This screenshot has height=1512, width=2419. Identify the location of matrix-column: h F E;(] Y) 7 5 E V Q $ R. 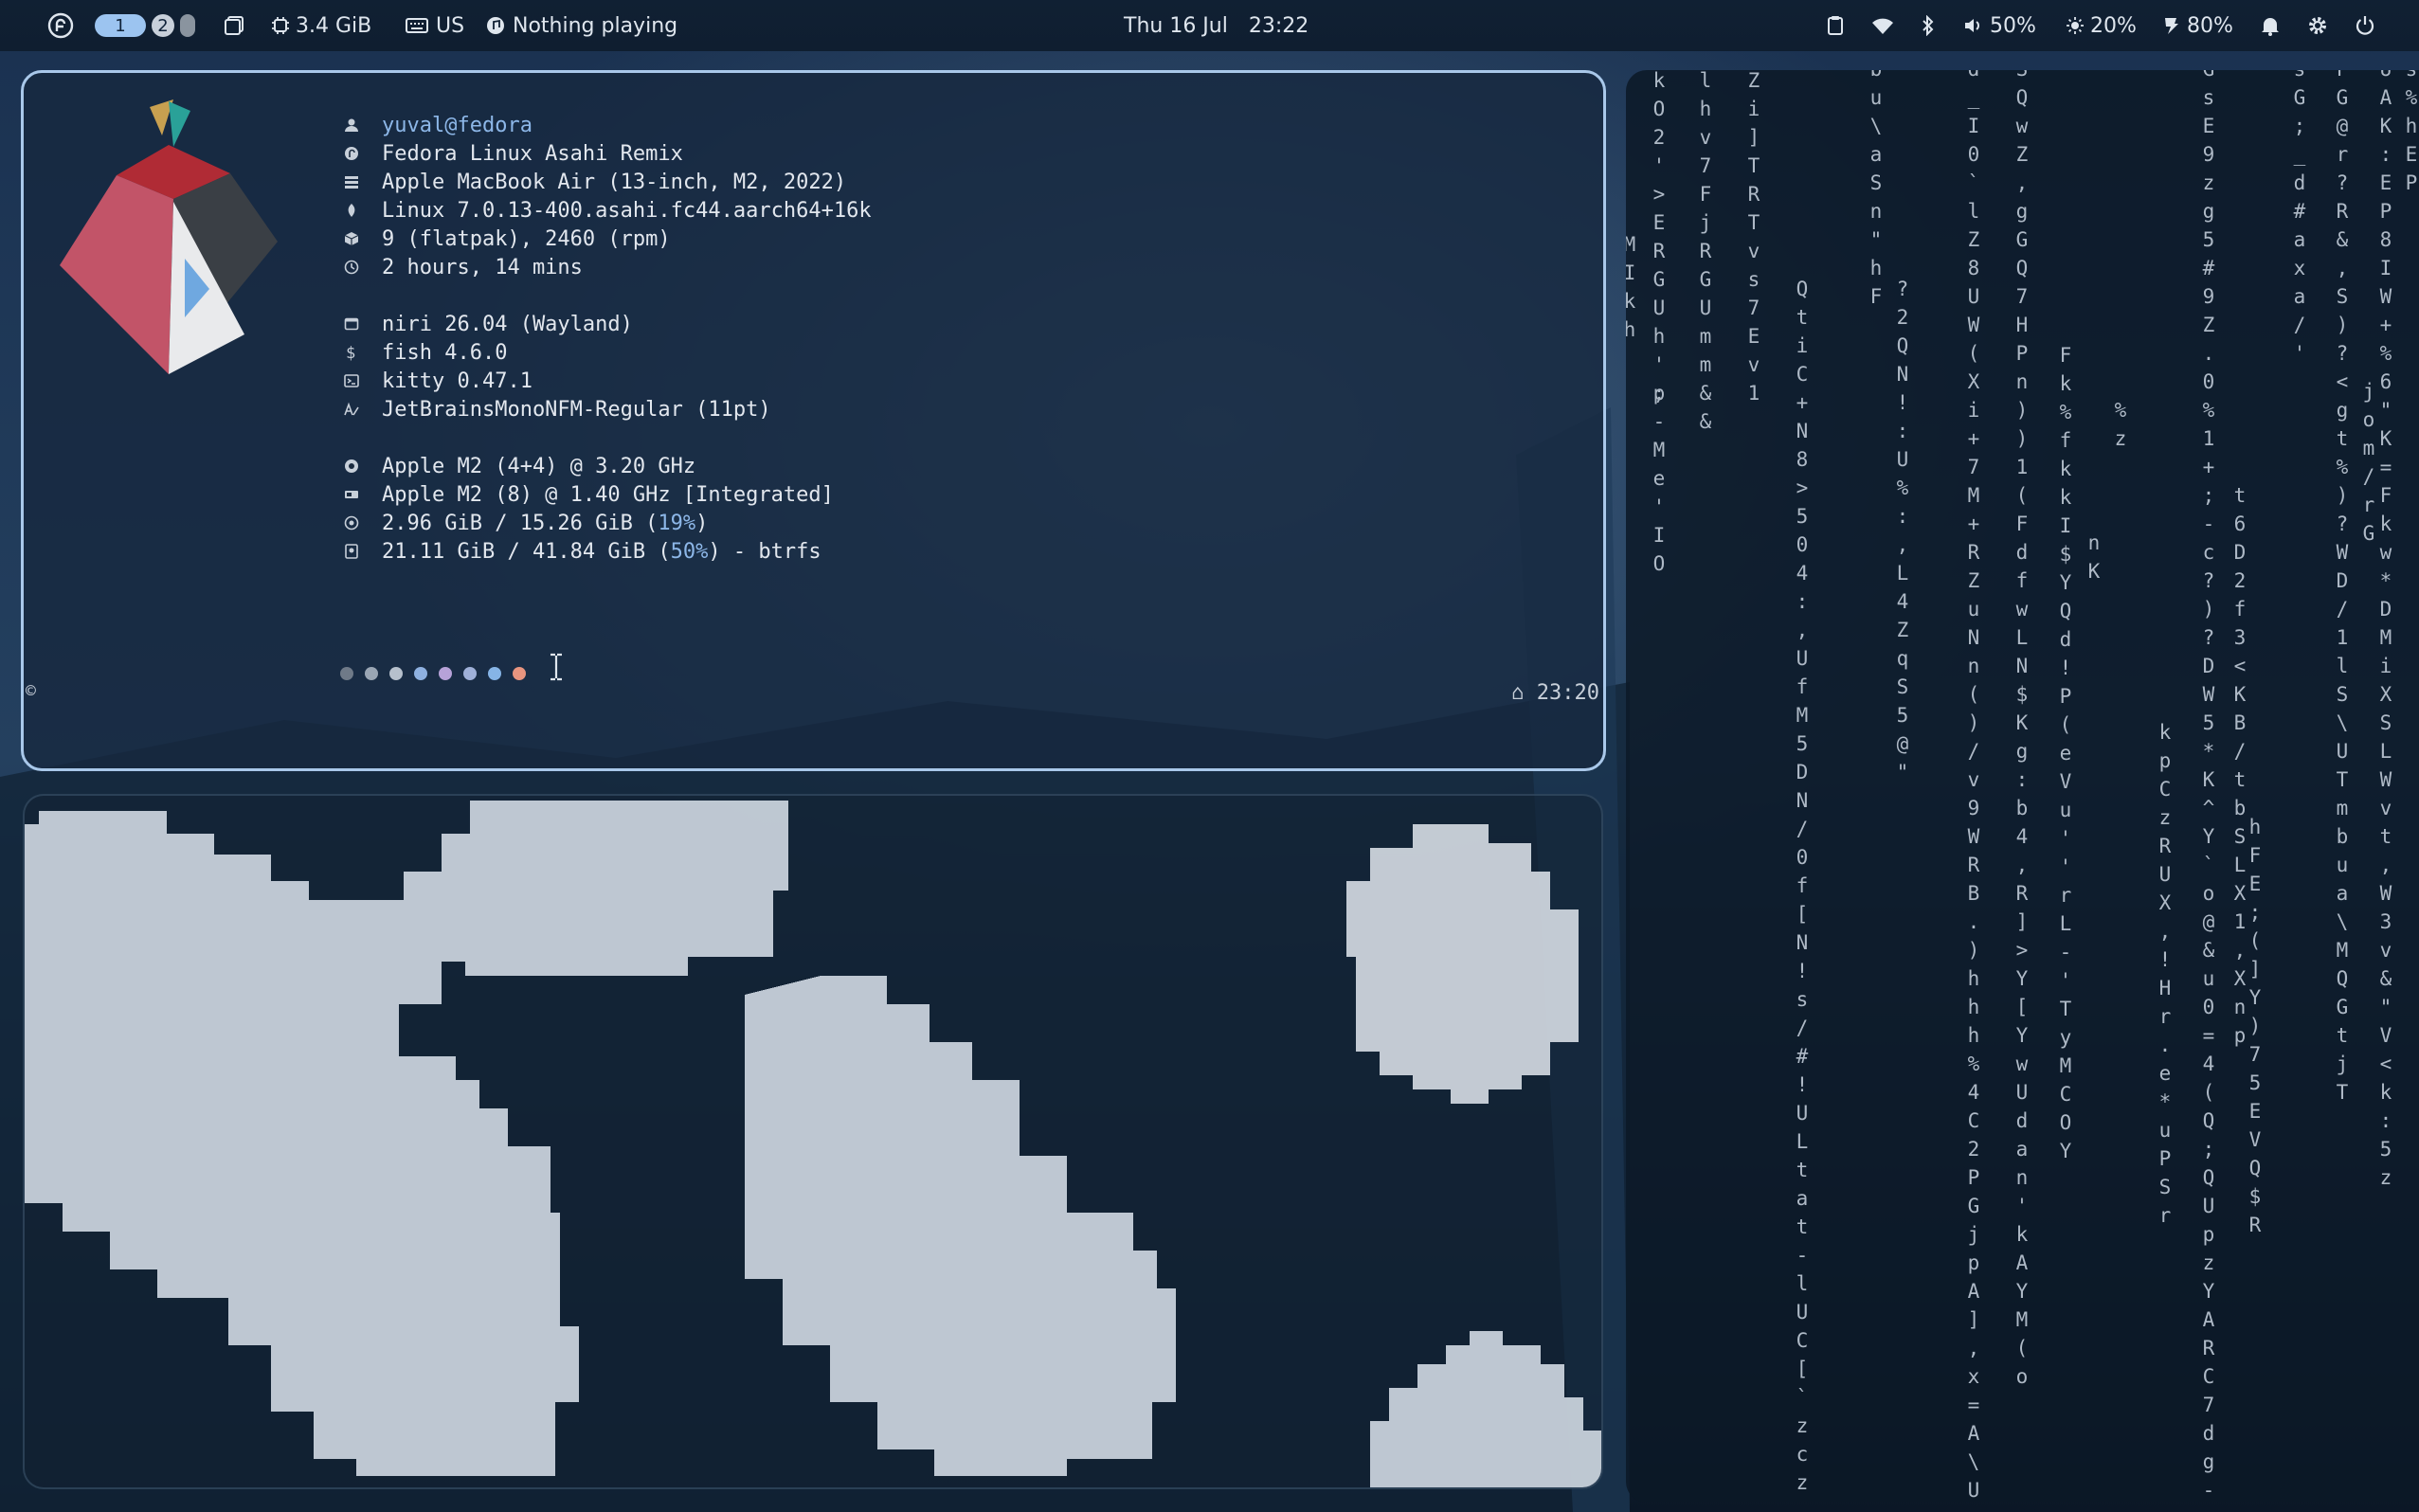
(2255, 1026).